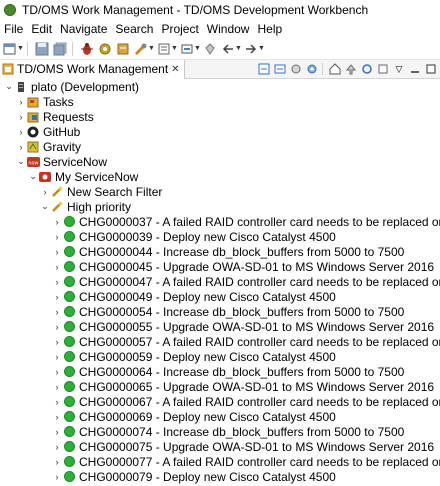 This screenshot has width=440, height=486. Describe the element at coordinates (367, 69) in the screenshot. I see `refresh-icon` at that location.